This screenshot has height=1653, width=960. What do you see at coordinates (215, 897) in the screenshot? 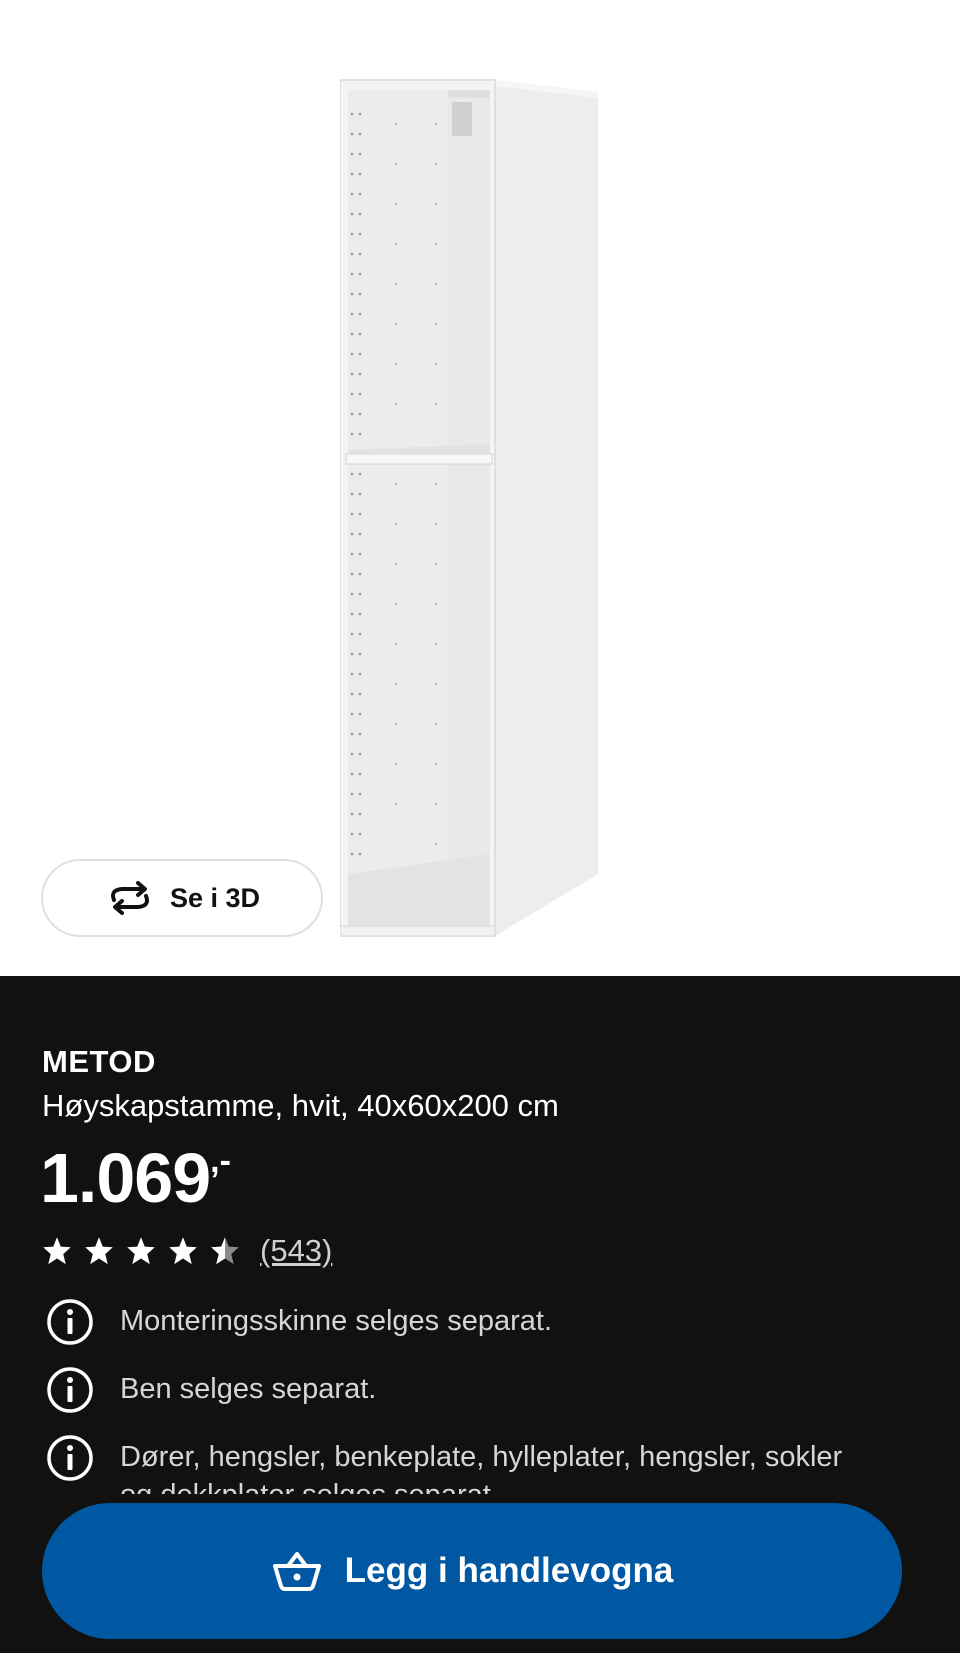
I see `view-3d-label: Se i 3D` at bounding box center [215, 897].